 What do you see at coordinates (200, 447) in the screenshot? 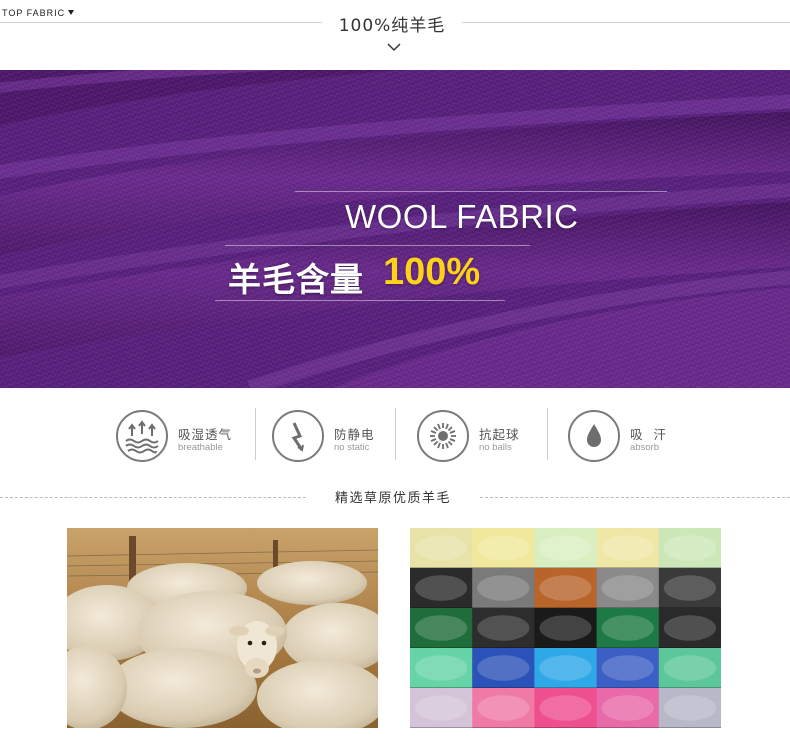
I see `feature-label-en: breathable` at bounding box center [200, 447].